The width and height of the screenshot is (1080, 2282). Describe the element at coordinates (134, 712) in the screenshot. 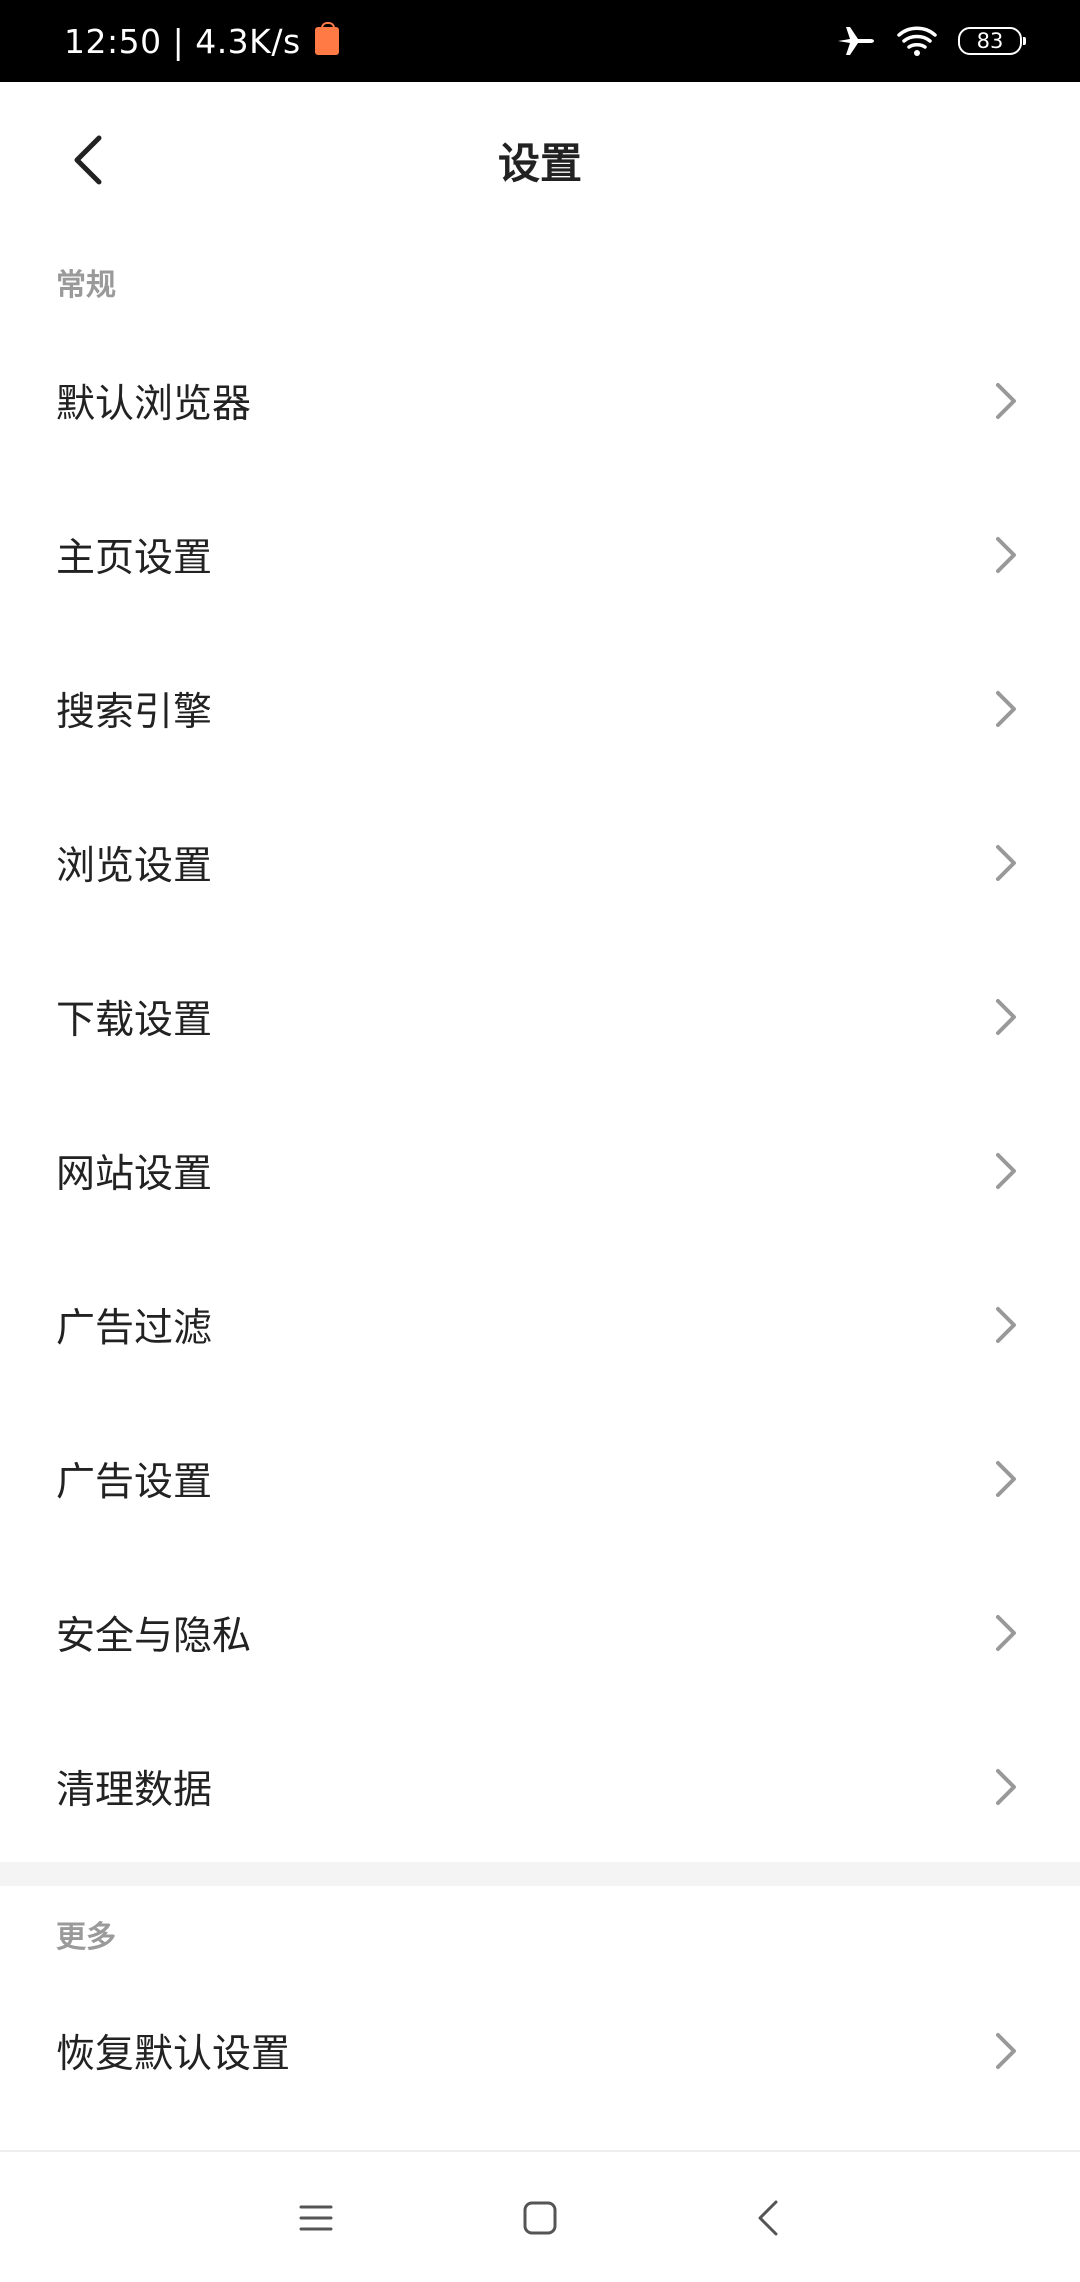

I see `settings-item-label: 搜索引擎` at that location.